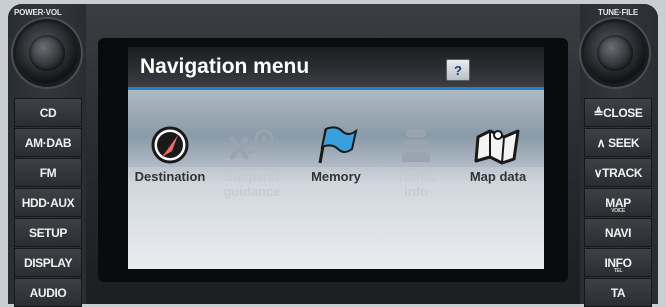 The height and width of the screenshot is (307, 666). I want to click on map-icon, so click(497, 147).